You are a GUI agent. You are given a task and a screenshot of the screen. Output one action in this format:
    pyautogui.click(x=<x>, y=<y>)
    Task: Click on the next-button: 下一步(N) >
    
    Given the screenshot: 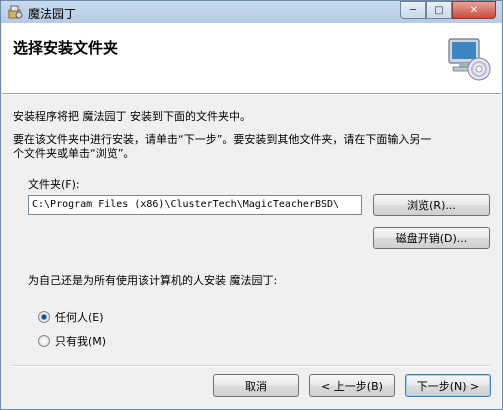 What is the action you would take?
    pyautogui.click(x=448, y=385)
    